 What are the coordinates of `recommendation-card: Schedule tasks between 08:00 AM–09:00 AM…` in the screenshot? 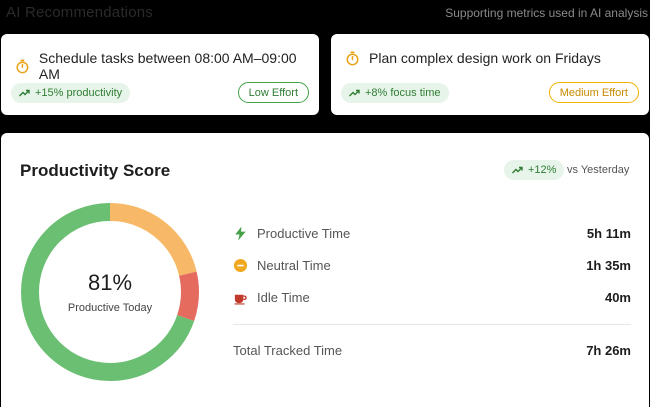 It's located at (160, 74).